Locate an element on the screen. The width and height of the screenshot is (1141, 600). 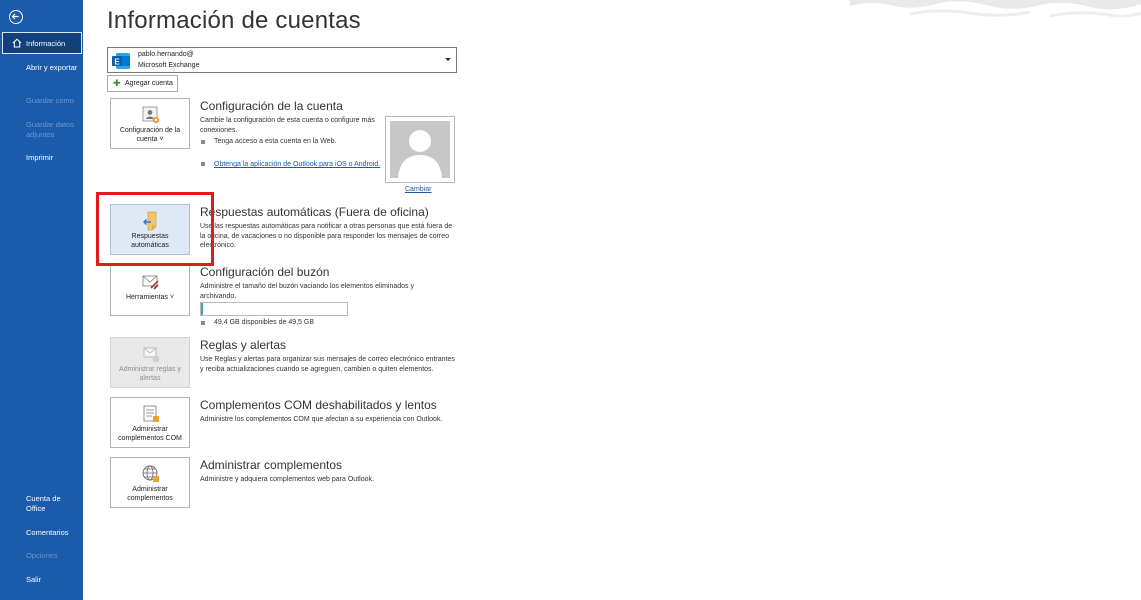
highlight-box is located at coordinates (155, 229).